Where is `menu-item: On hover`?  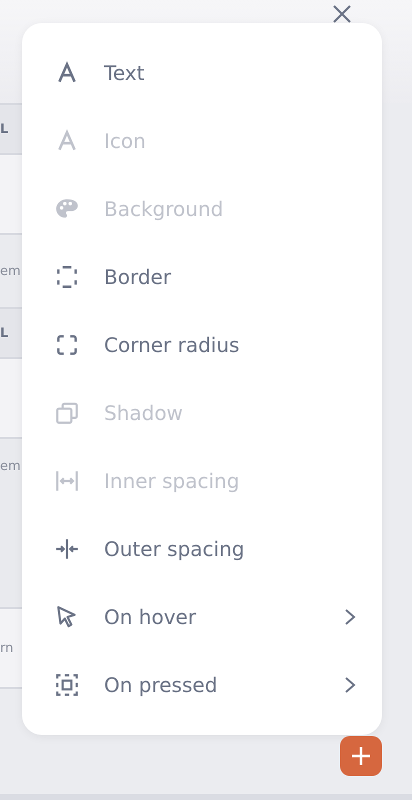
menu-item: On hover is located at coordinates (202, 617).